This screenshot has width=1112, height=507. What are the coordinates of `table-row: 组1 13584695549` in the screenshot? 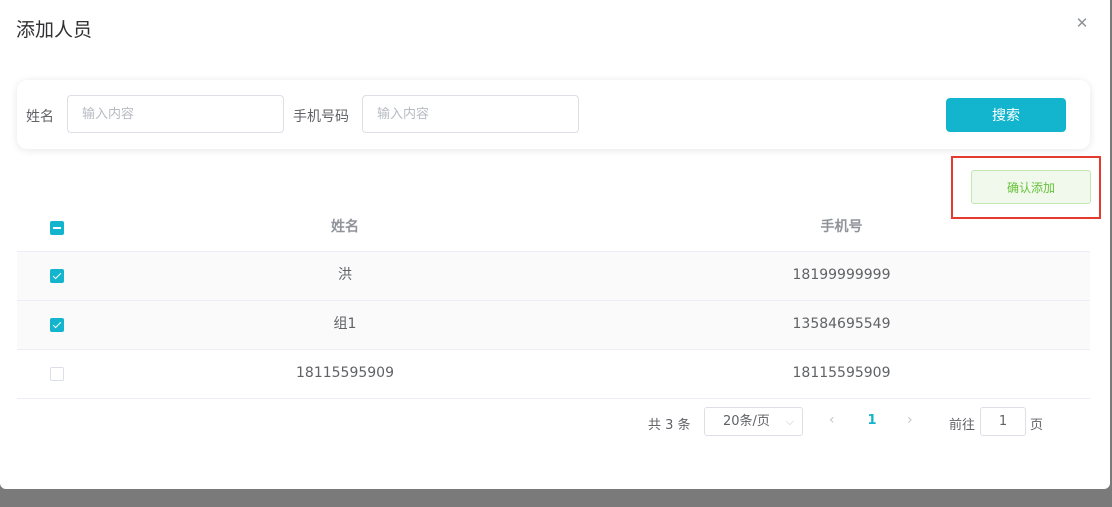 It's located at (553, 325).